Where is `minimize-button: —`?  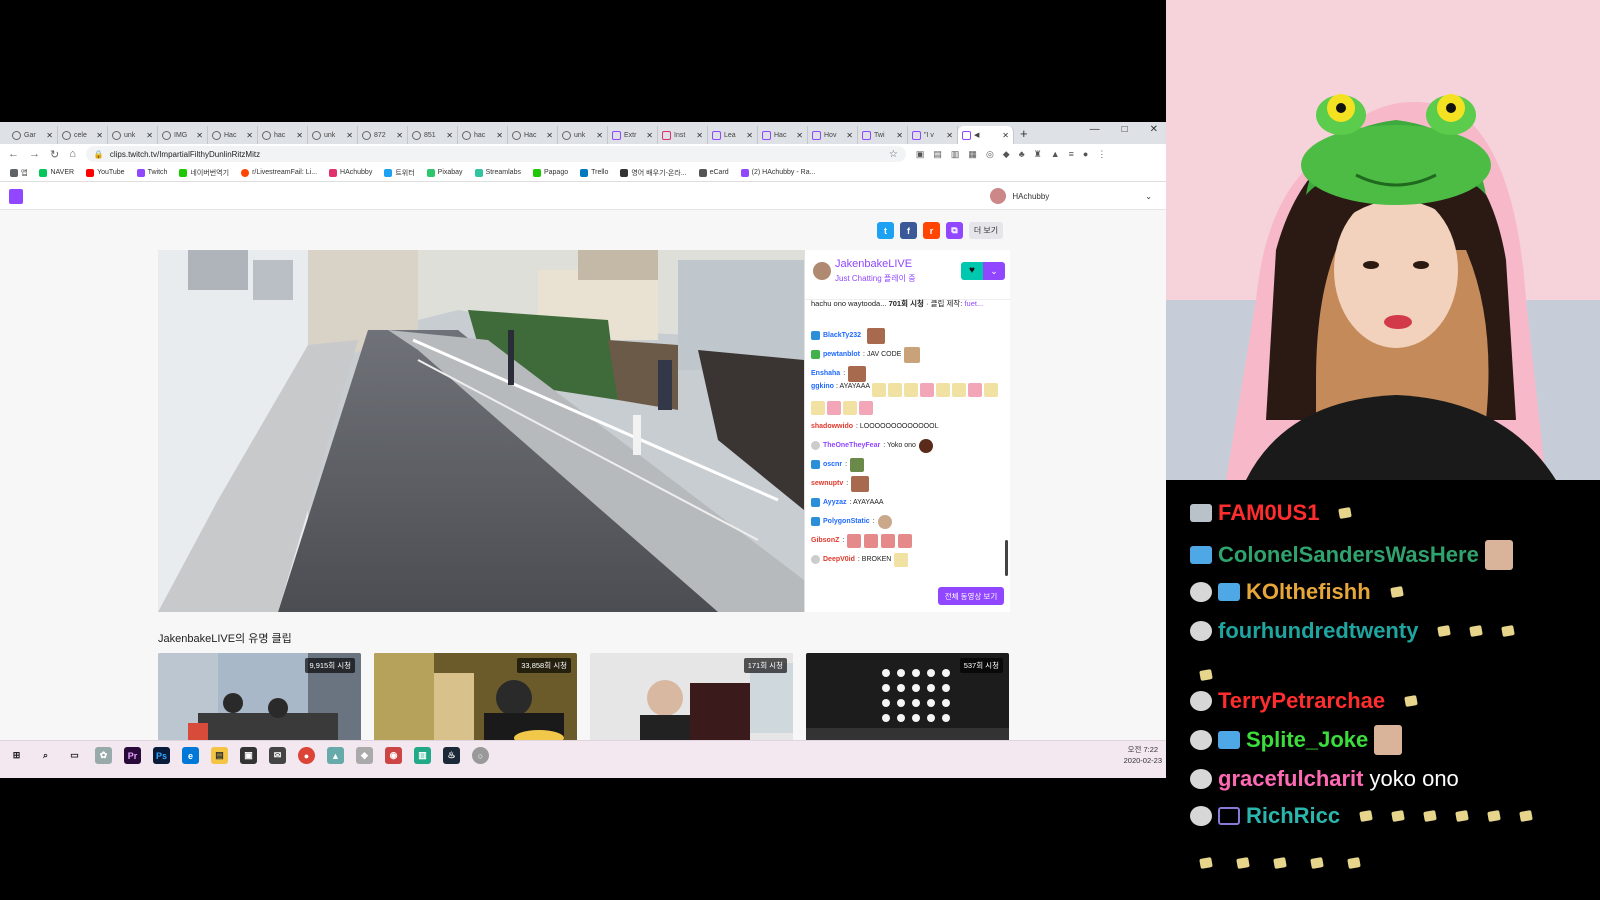 minimize-button: — is located at coordinates (1095, 129).